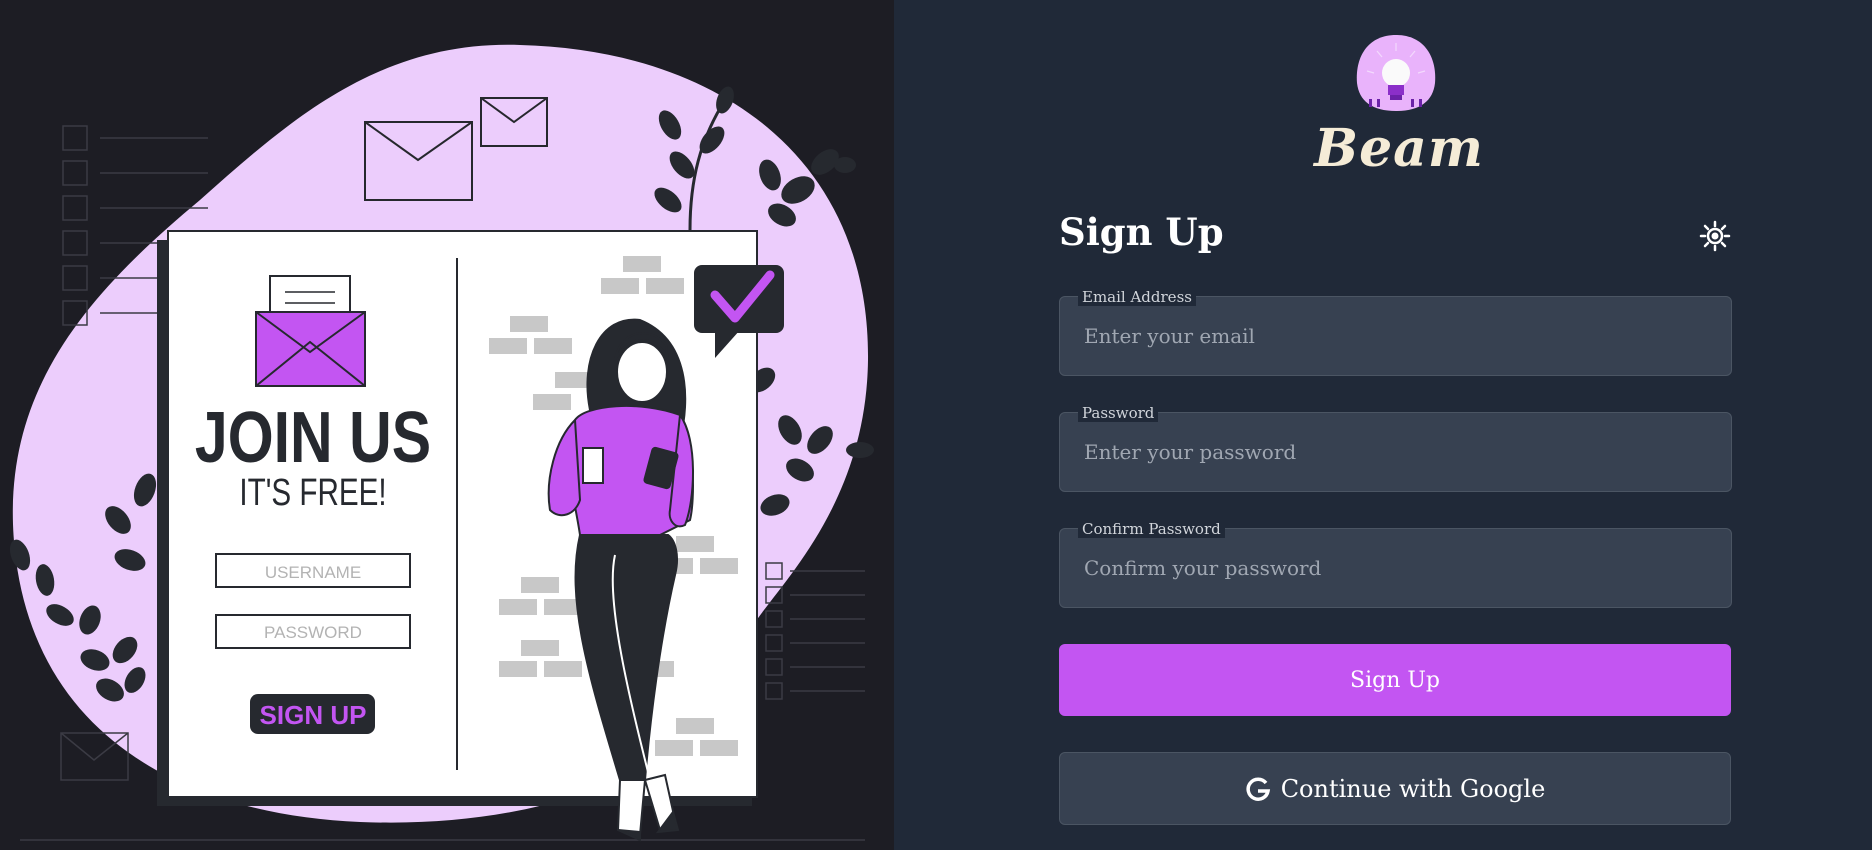  Describe the element at coordinates (1137, 297) in the screenshot. I see `email-label: Email Address` at that location.